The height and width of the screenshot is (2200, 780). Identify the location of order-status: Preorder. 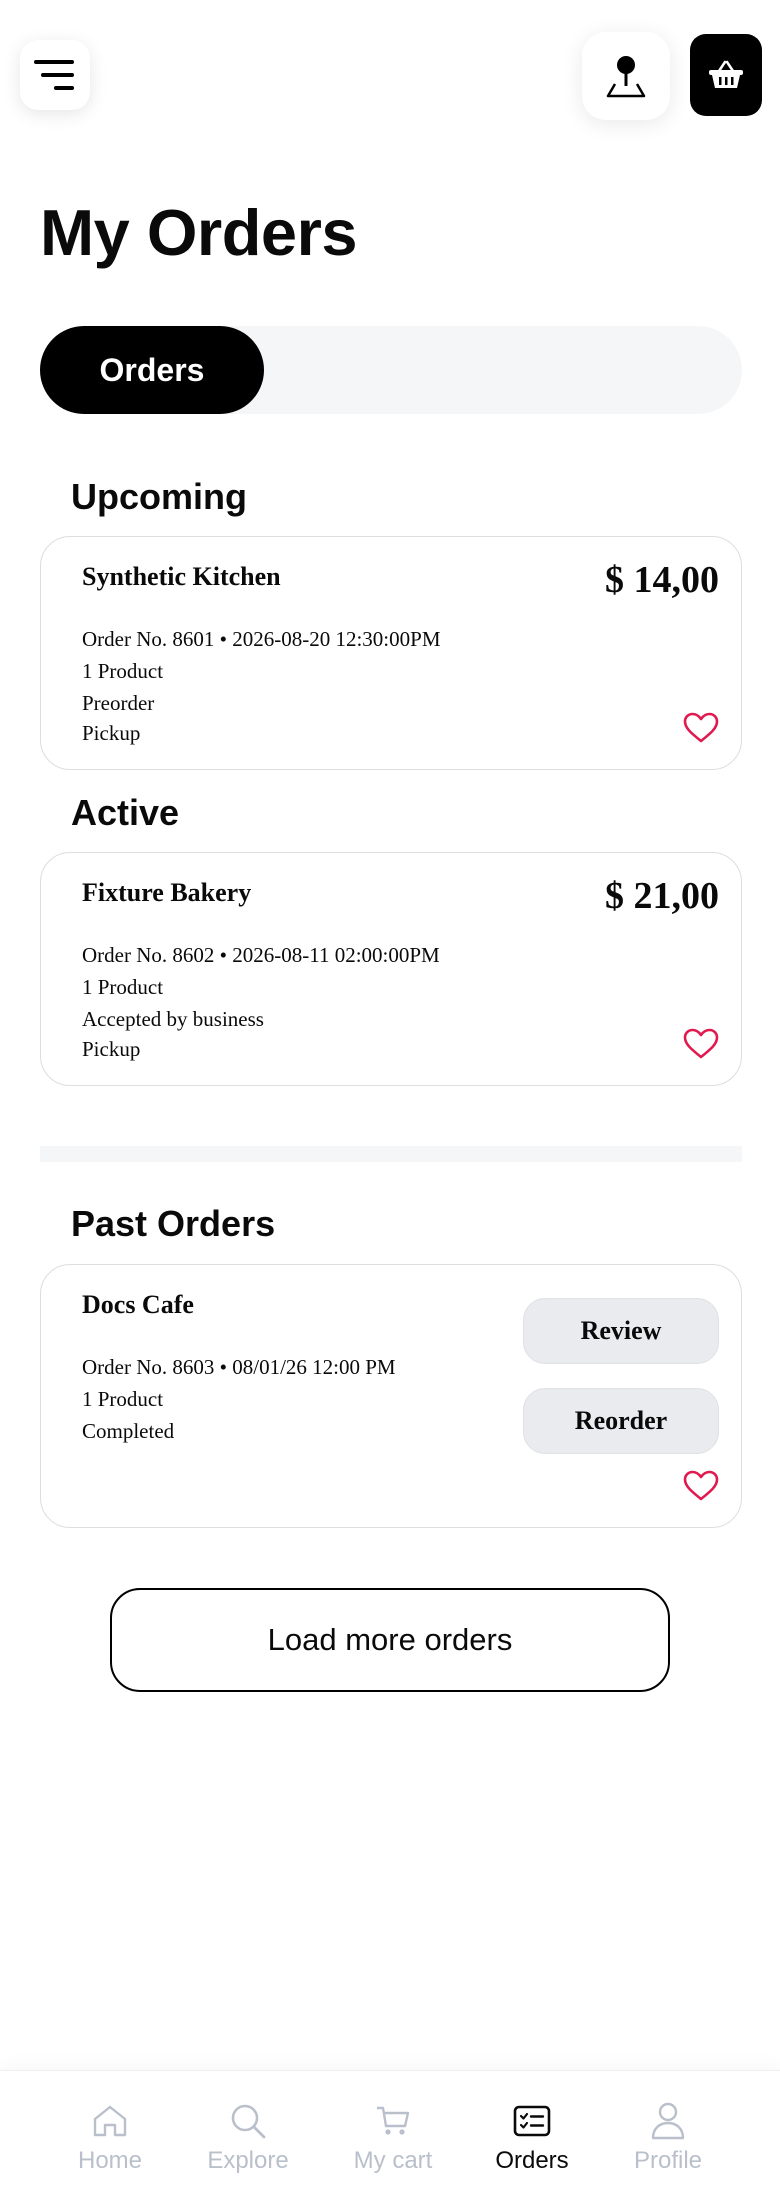
(118, 703).